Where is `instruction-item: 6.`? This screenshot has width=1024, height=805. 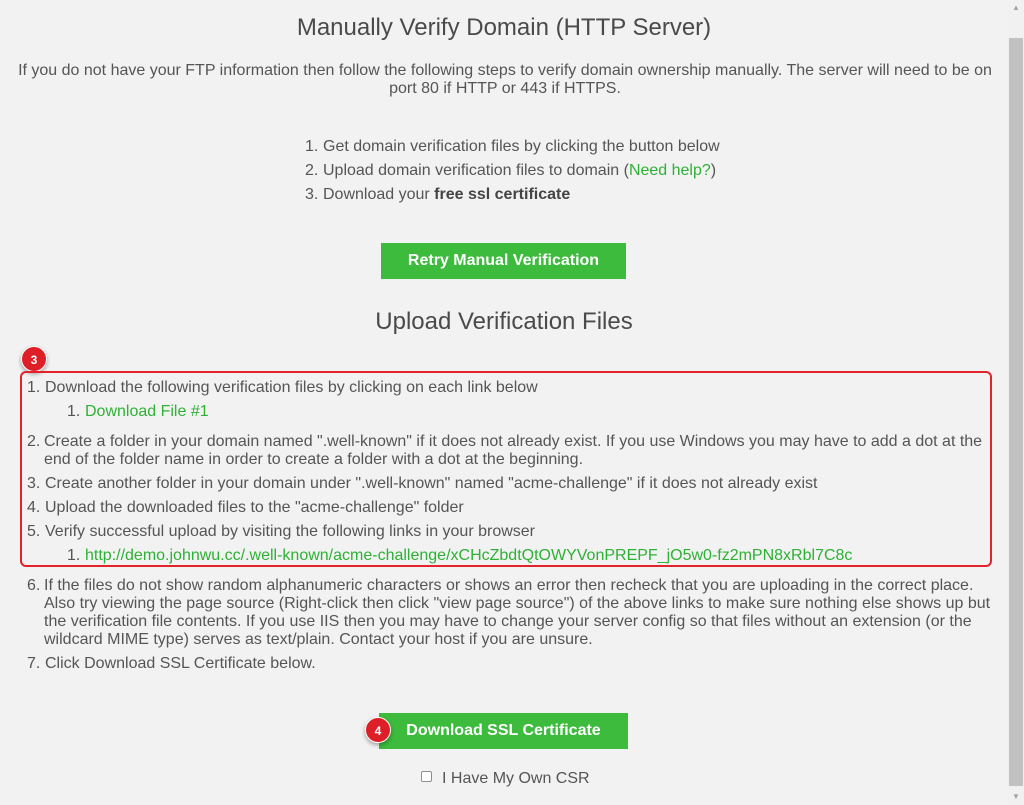 instruction-item: 6. is located at coordinates (36, 586).